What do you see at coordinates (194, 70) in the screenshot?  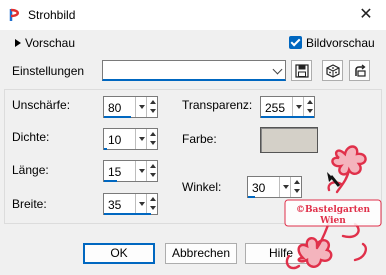 I see `settings-combo` at bounding box center [194, 70].